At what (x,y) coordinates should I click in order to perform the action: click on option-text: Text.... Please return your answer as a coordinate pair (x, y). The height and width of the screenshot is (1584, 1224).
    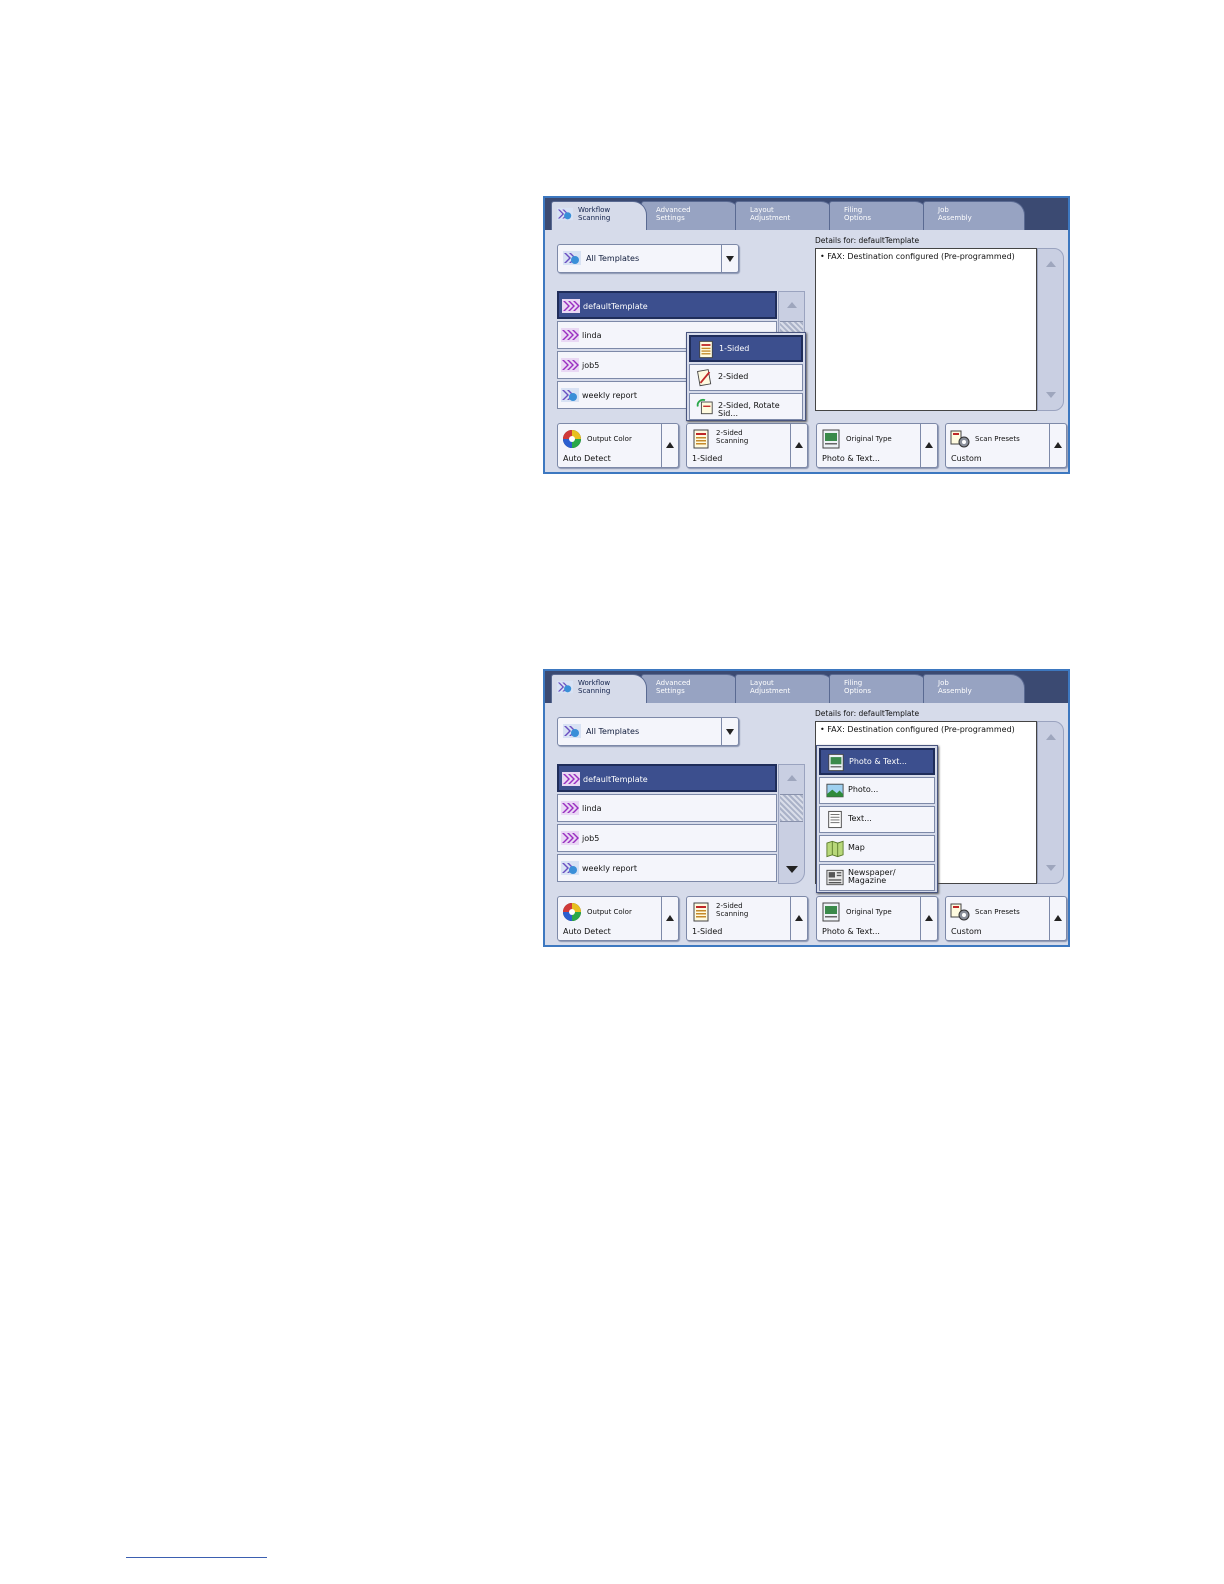
    Looking at the image, I should click on (877, 819).